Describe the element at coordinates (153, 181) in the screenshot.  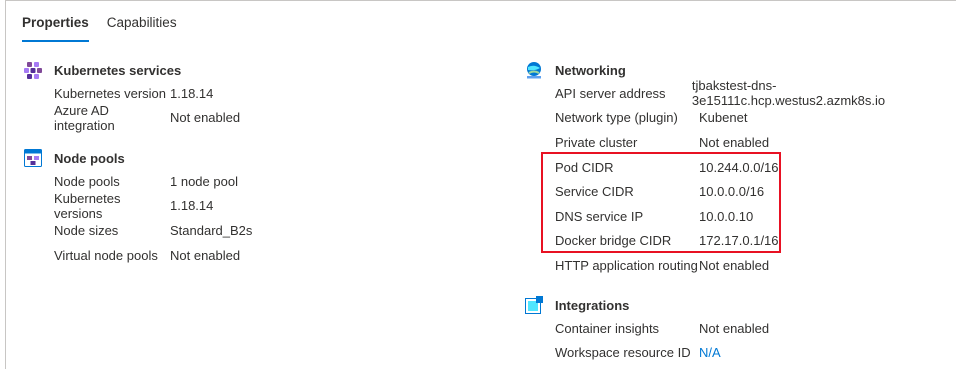
I see `property-row: Node pools 1 node pool` at that location.